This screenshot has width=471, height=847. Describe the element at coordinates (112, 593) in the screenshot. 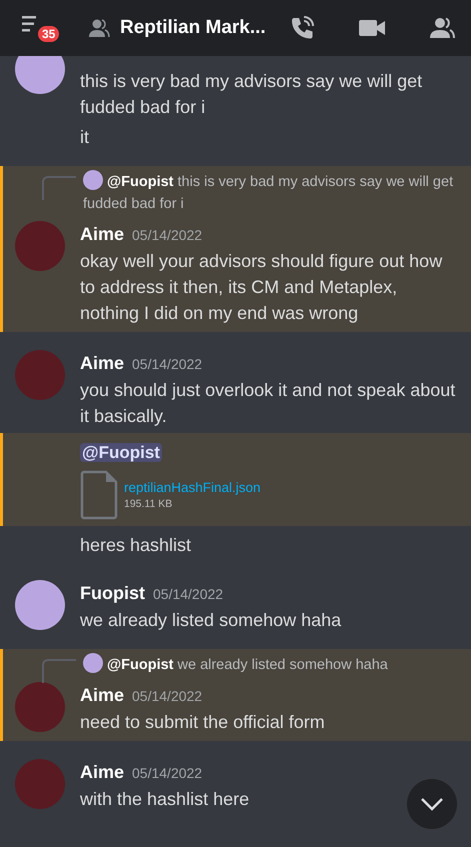

I see `author-name: Fuopist` at that location.